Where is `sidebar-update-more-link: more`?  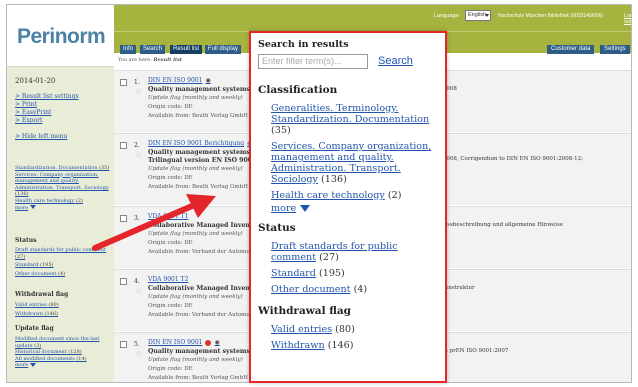
sidebar-update-more-link: more is located at coordinates (63, 365).